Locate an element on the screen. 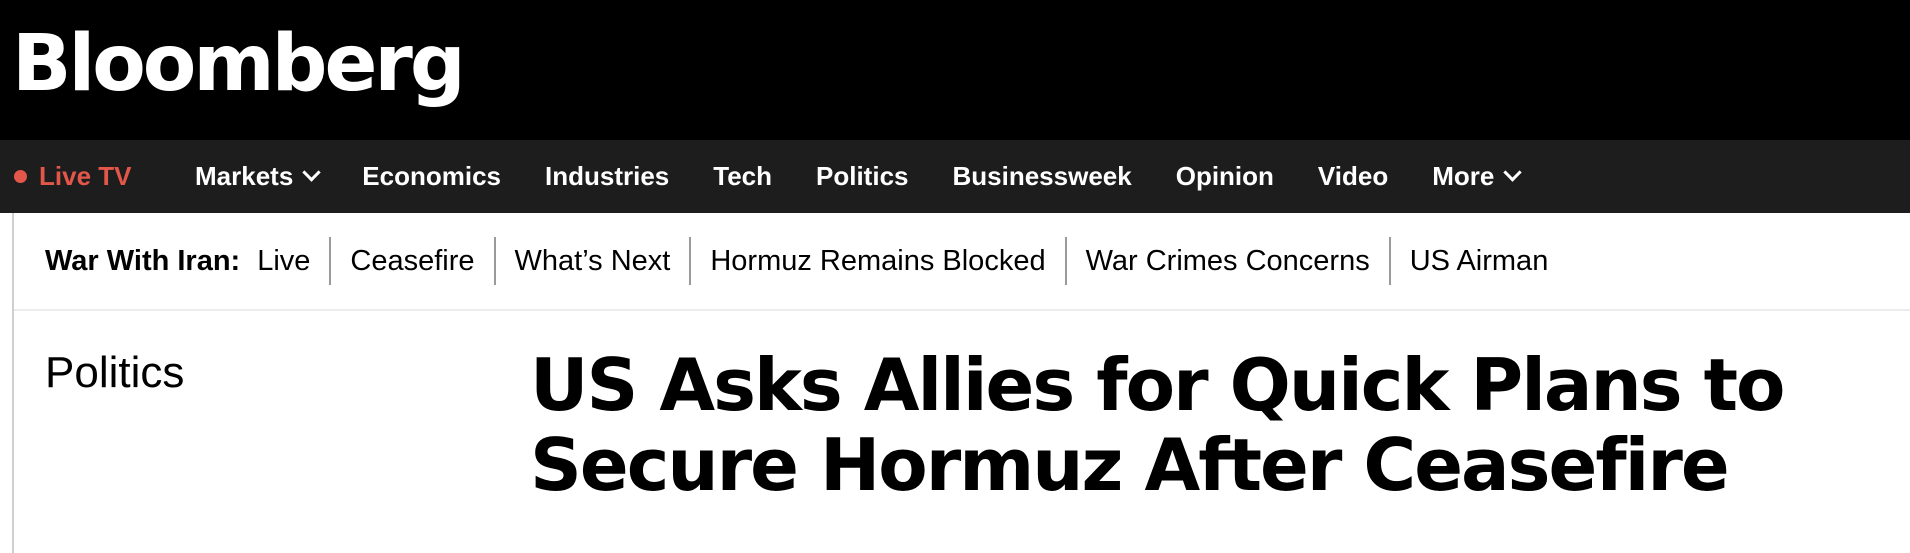  nav-item-politics: Politics is located at coordinates (862, 176).